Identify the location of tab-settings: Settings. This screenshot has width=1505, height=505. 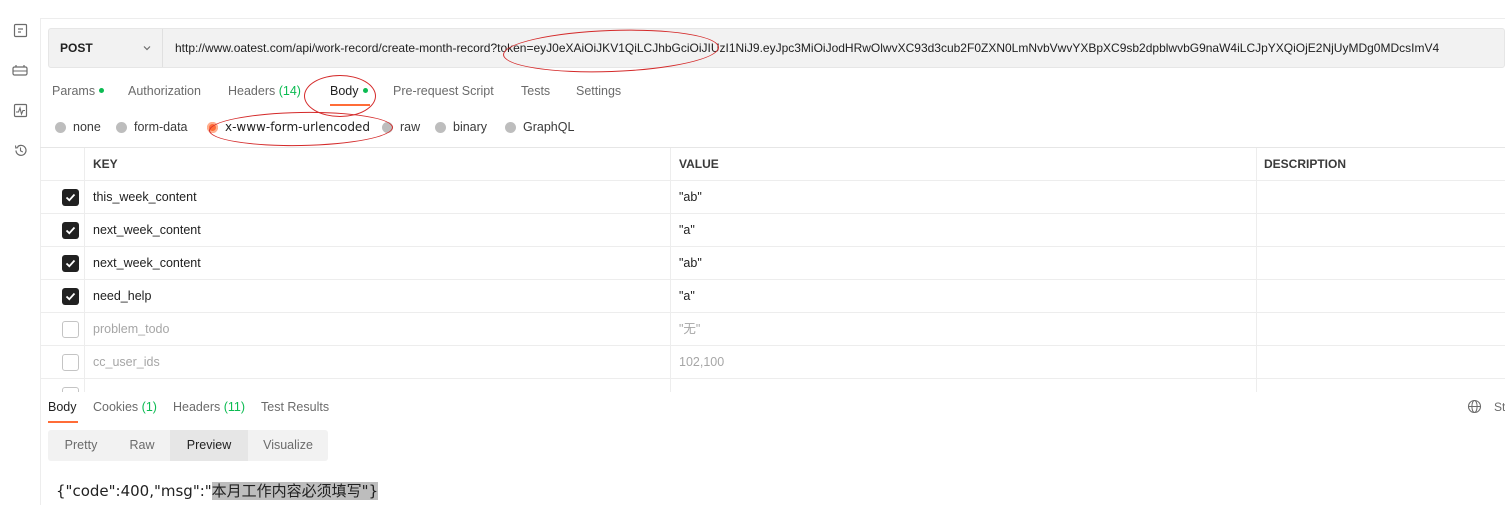
(598, 96).